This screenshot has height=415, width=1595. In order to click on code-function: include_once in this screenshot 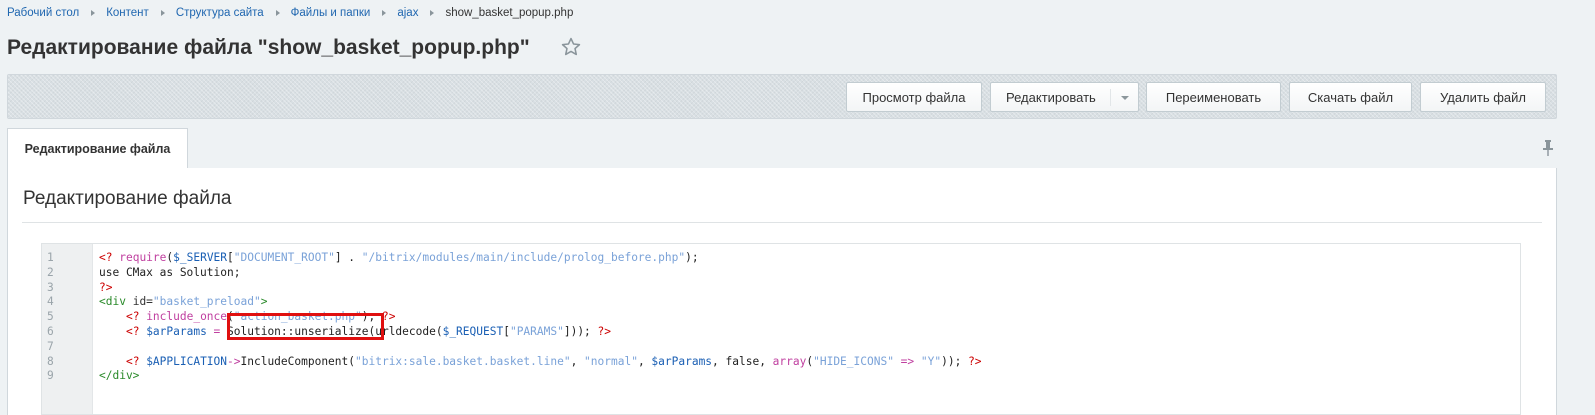, I will do `click(187, 317)`.